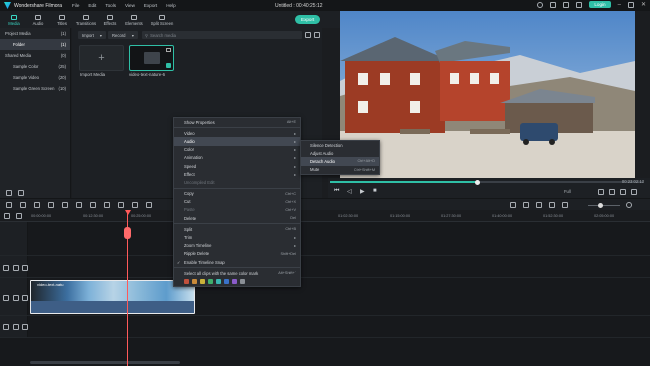  I want to click on marker-icon, so click(526, 205).